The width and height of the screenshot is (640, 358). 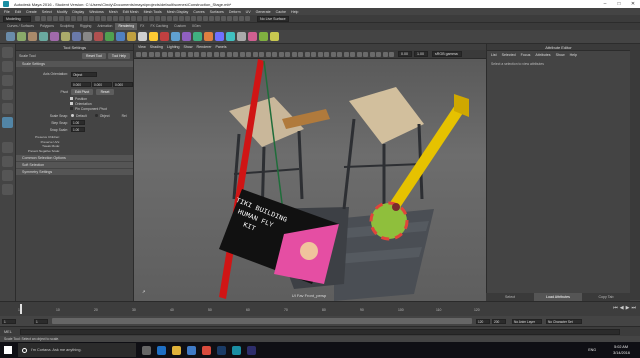 What do you see at coordinates (606, 297) in the screenshot?
I see `bottom-tab-copy-tab: Copy Tab` at bounding box center [606, 297].